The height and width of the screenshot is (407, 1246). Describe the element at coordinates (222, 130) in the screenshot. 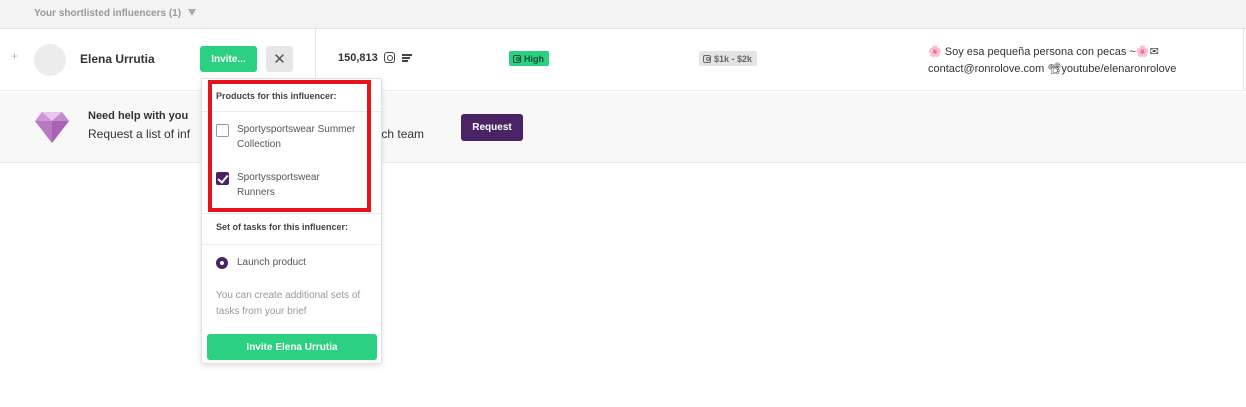

I see `product-checkbox` at that location.